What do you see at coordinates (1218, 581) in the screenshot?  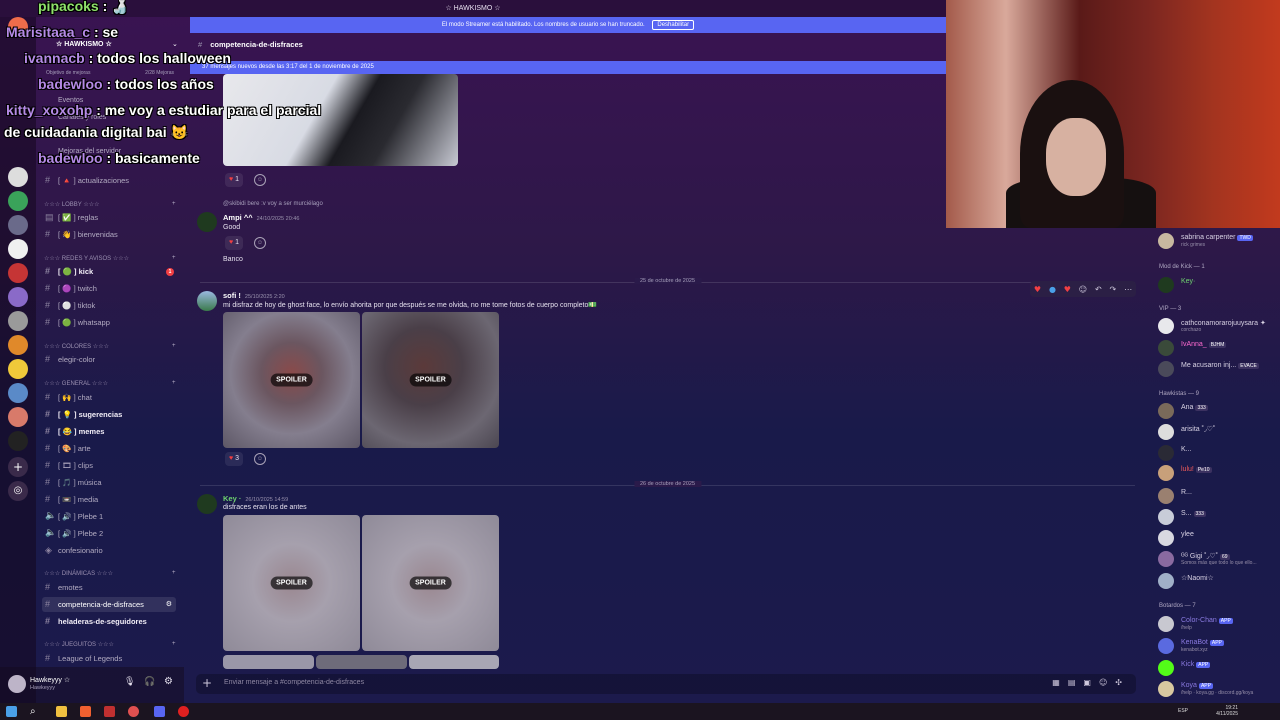 I see `member-item: ☆Naomi☆` at bounding box center [1218, 581].